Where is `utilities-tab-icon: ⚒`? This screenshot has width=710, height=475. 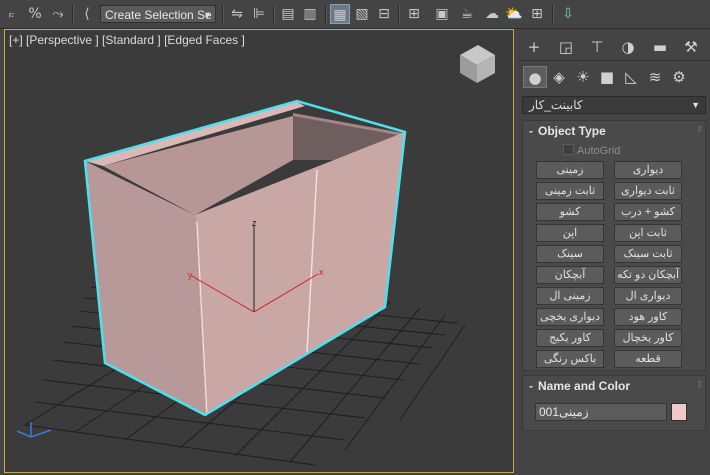
utilities-tab-icon: ⚒ is located at coordinates (691, 47).